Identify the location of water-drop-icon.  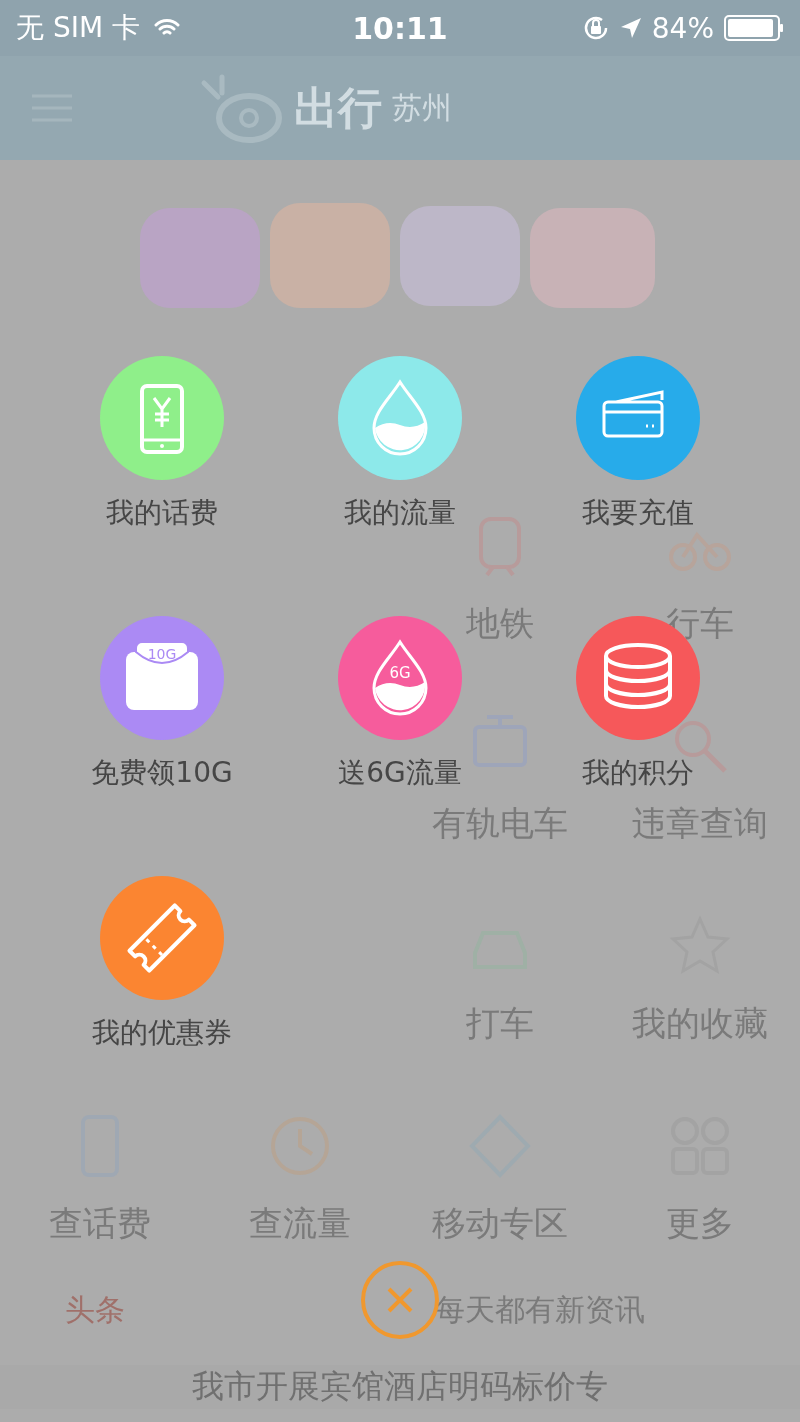
(400, 418).